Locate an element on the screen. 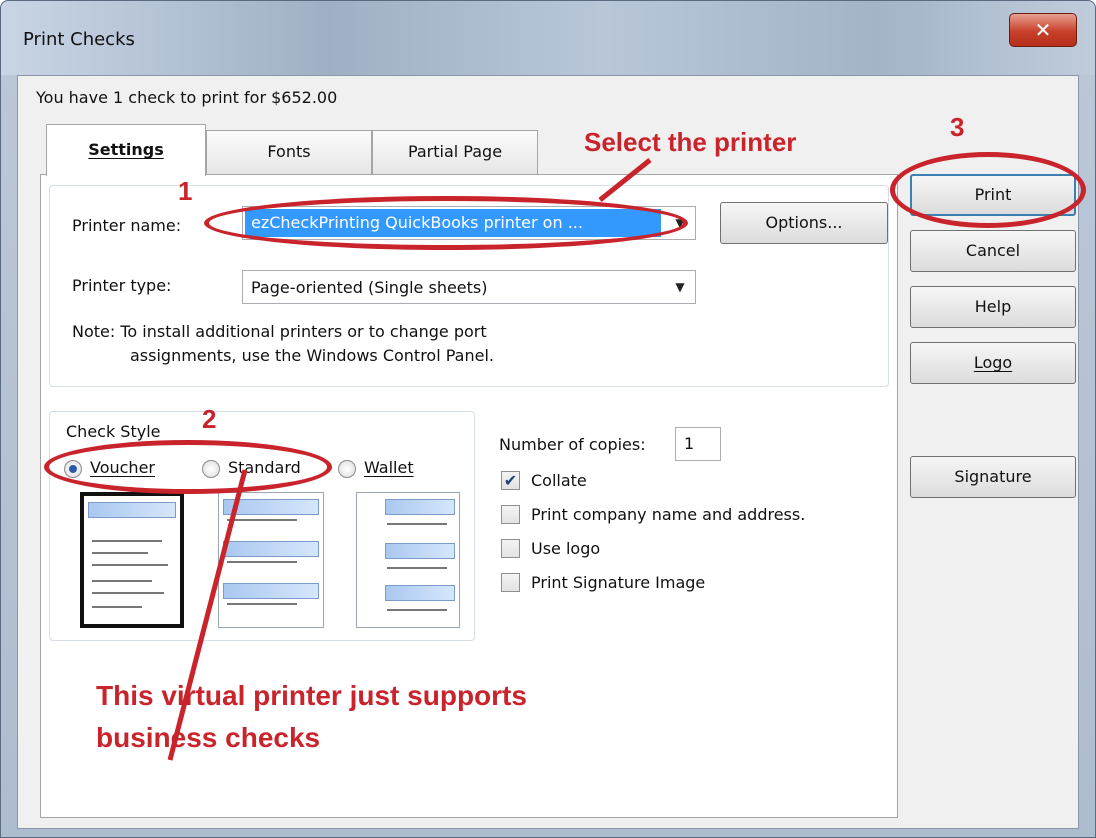 The image size is (1096, 838). tab-settings: Settings is located at coordinates (126, 150).